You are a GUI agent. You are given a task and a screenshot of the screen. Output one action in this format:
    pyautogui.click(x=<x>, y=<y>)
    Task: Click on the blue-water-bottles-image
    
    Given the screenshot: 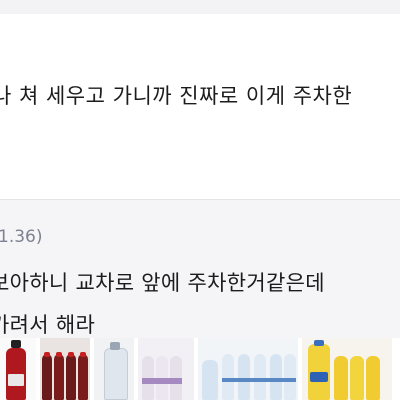 What is the action you would take?
    pyautogui.click(x=248, y=369)
    